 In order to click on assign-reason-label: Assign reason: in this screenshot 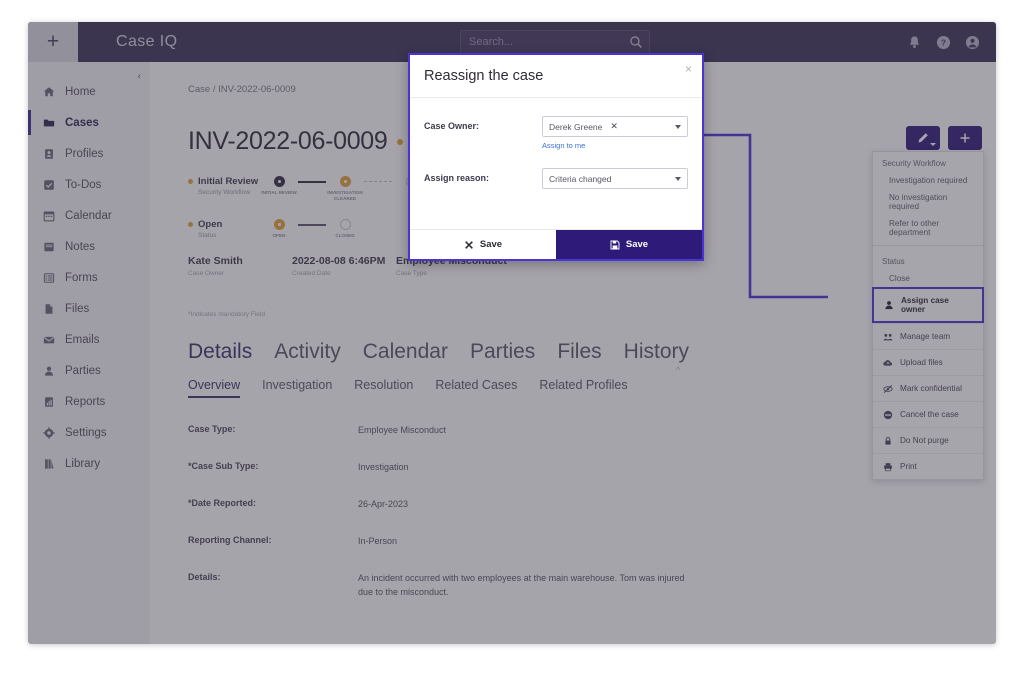, I will do `click(457, 178)`.